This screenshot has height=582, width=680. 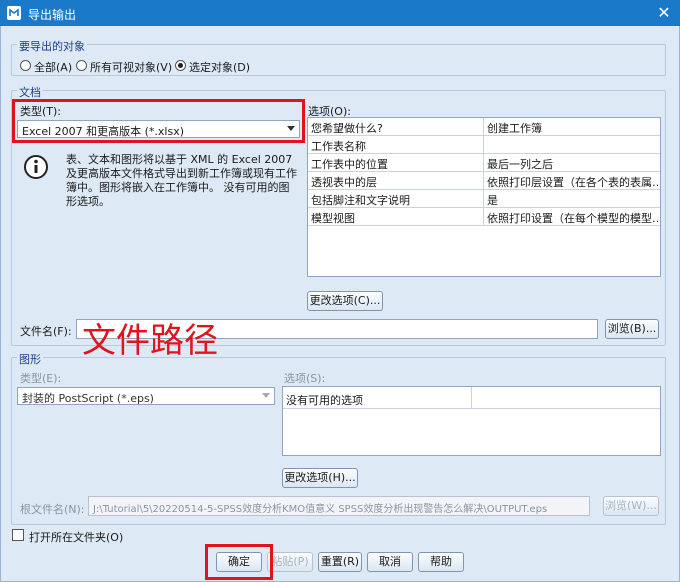 I want to click on open-folder-checkbox, so click(x=18, y=535).